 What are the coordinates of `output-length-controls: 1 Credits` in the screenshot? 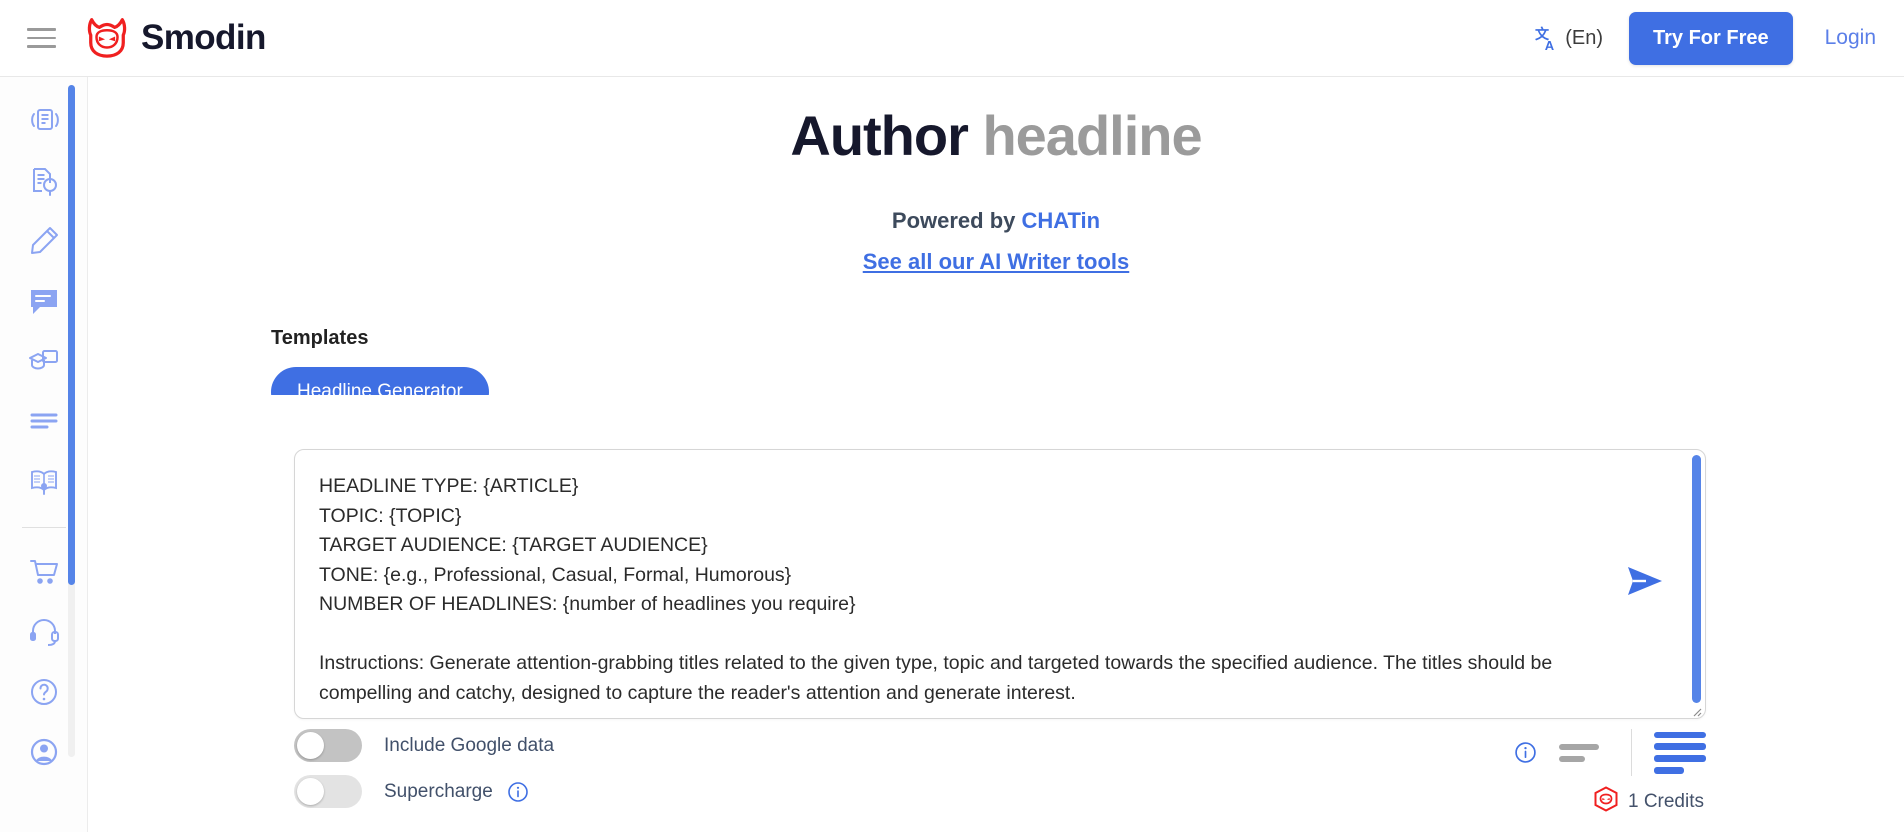 It's located at (1610, 773).